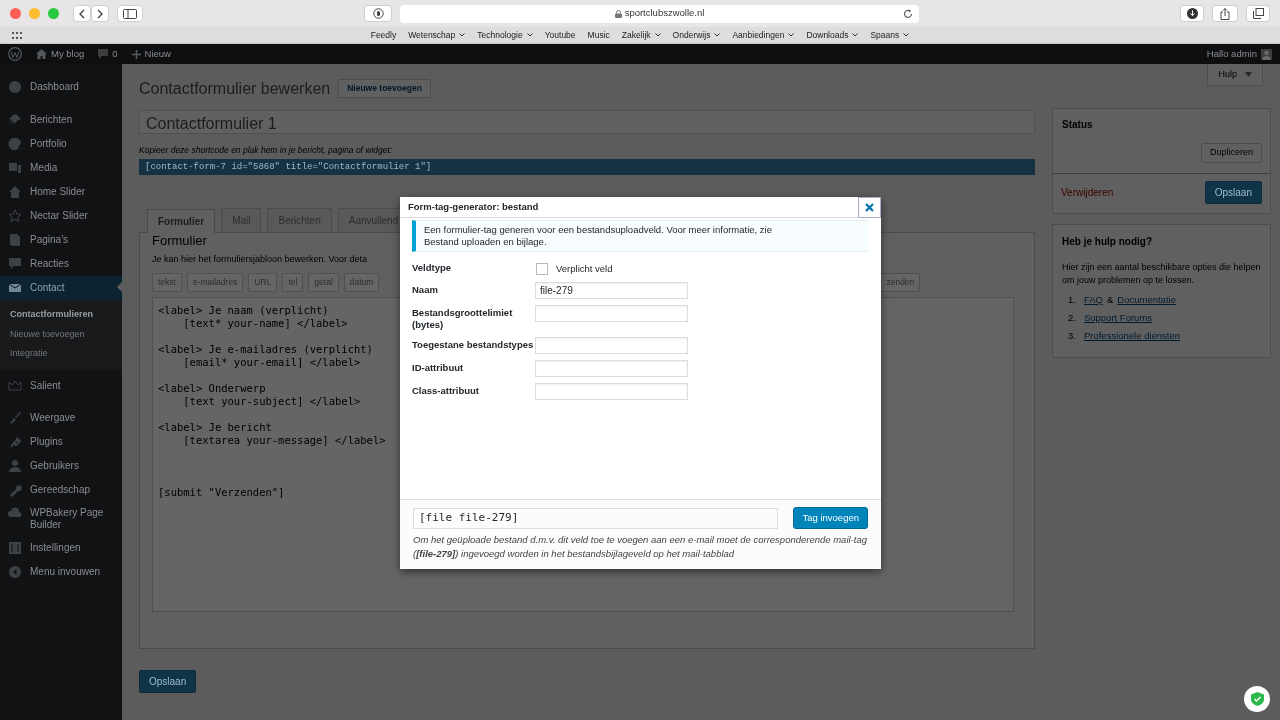 The image size is (1280, 720). Describe the element at coordinates (1161, 273) in the screenshot. I see `help-text: Hier zijn een aantal beschikbare opties die helpen om jouw problemen op te lossen.` at that location.